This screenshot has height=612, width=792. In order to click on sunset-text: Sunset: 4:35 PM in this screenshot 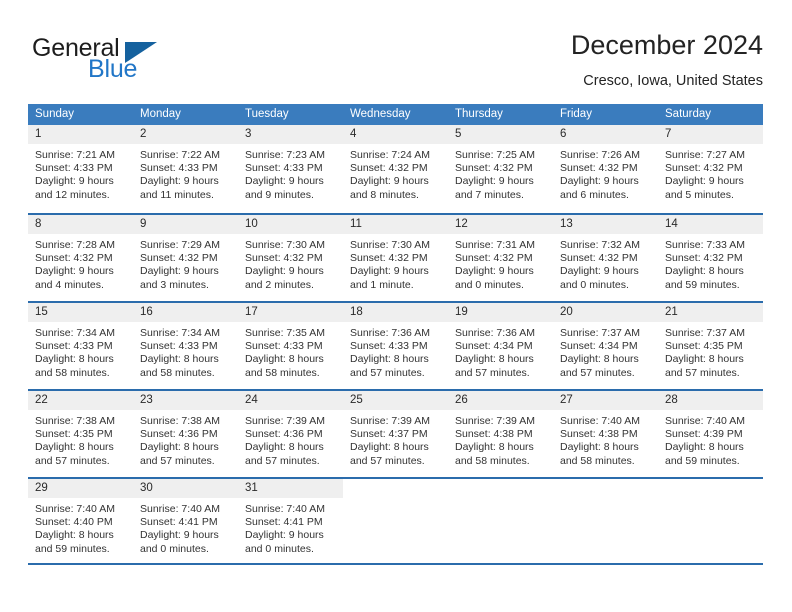, I will do `click(704, 346)`.